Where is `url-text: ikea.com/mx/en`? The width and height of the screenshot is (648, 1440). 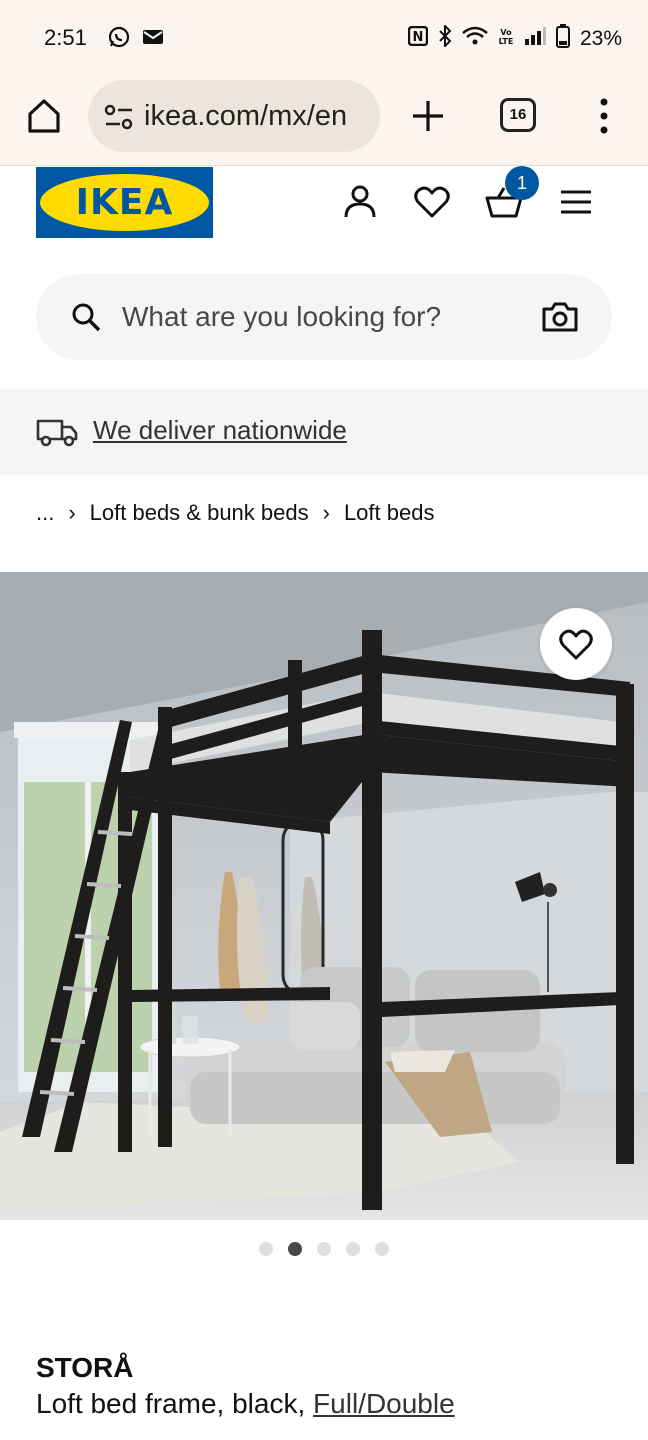 url-text: ikea.com/mx/en is located at coordinates (246, 116).